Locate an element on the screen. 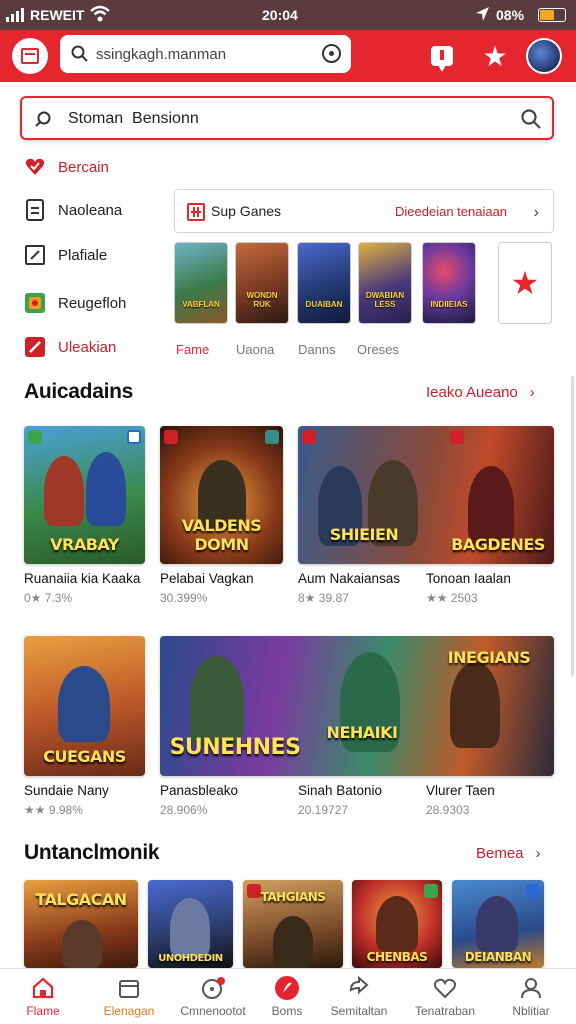 This screenshot has height=1024, width=576. menu-item-uleakian: Uleakian is located at coordinates (70, 347).